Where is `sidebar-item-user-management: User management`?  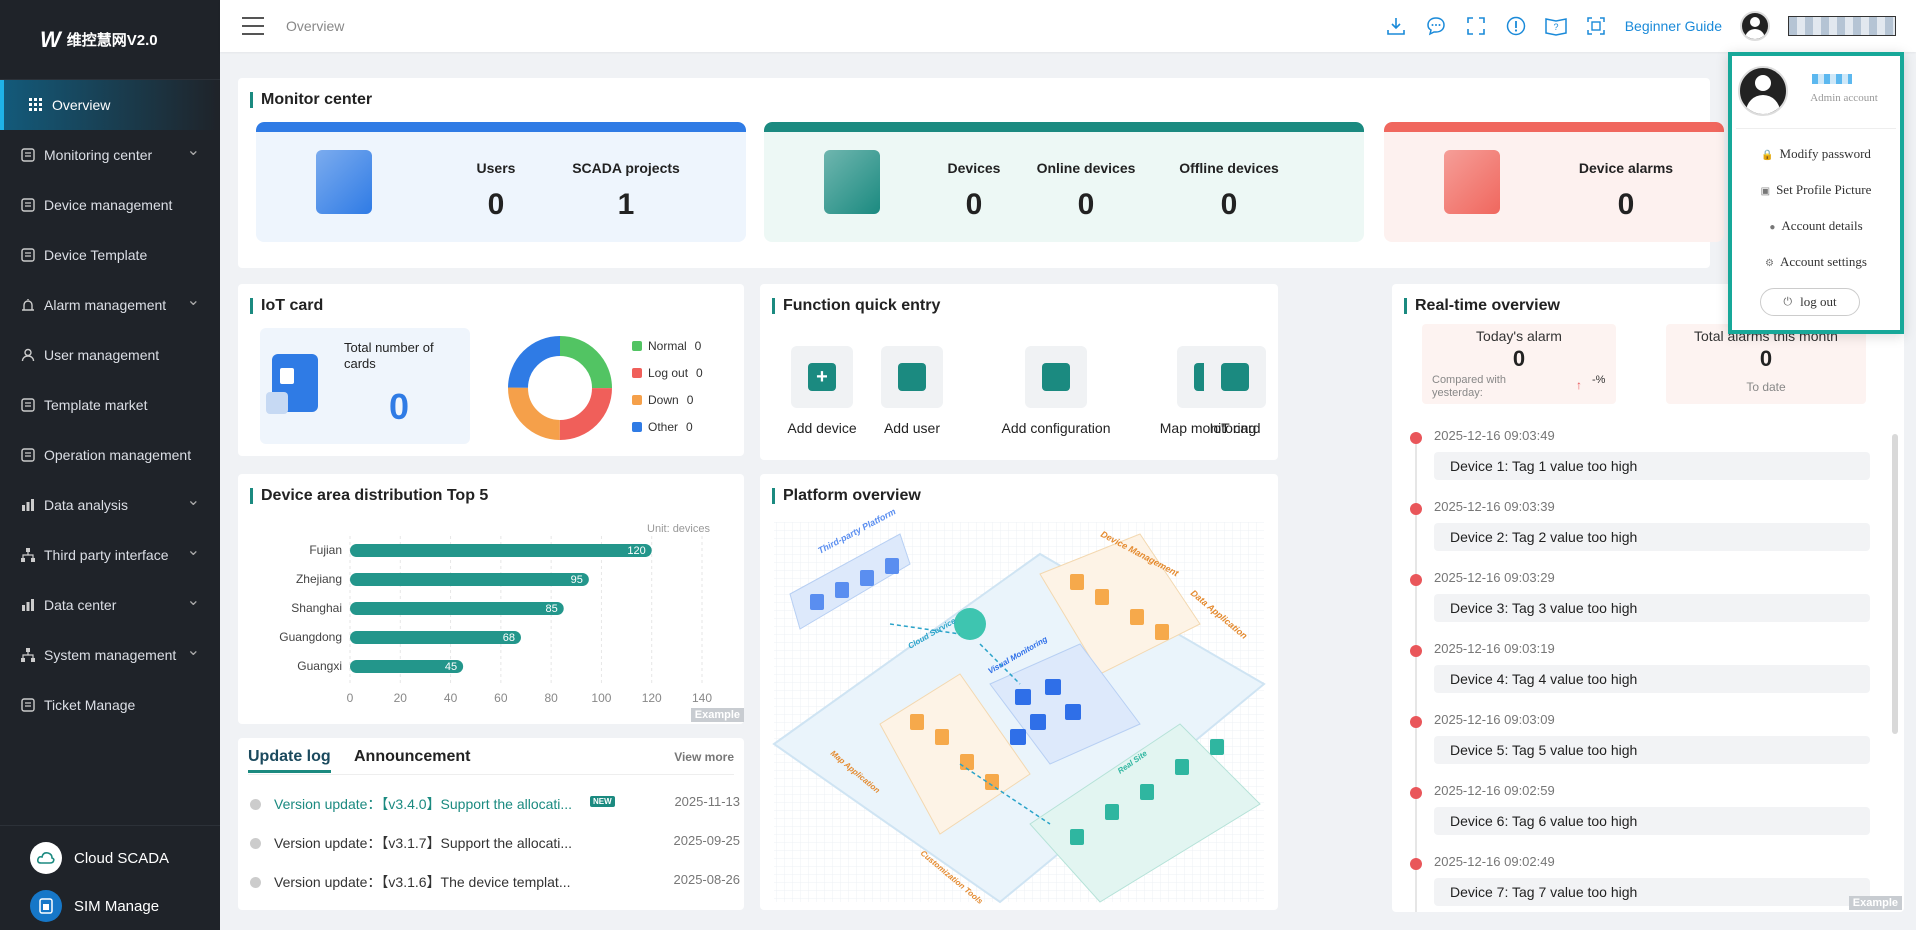
sidebar-item-user-management: User management is located at coordinates (110, 355).